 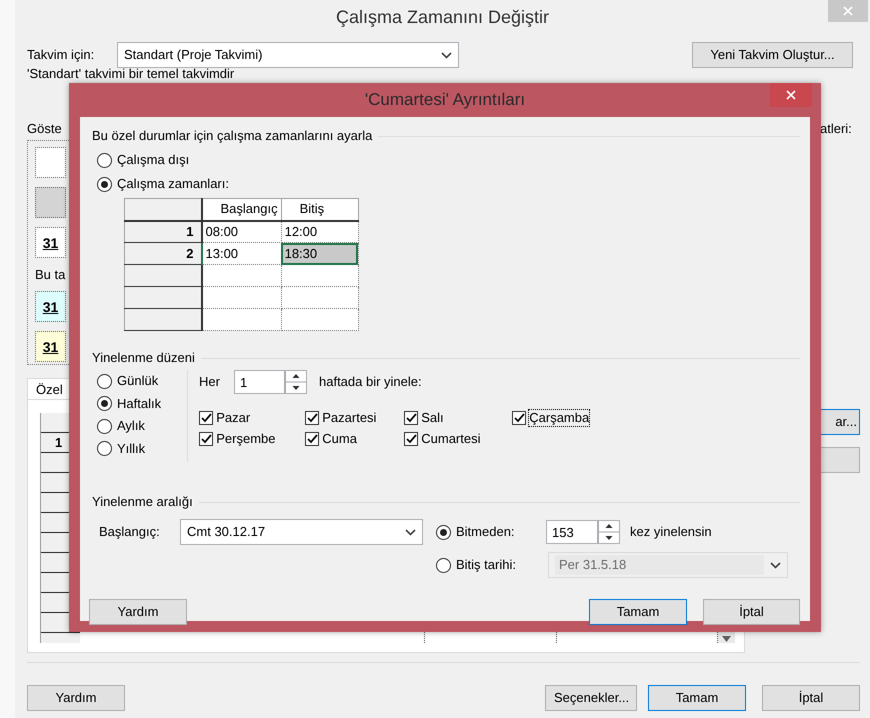 I want to click on legend-subheading: Bu ta, so click(x=50, y=274).